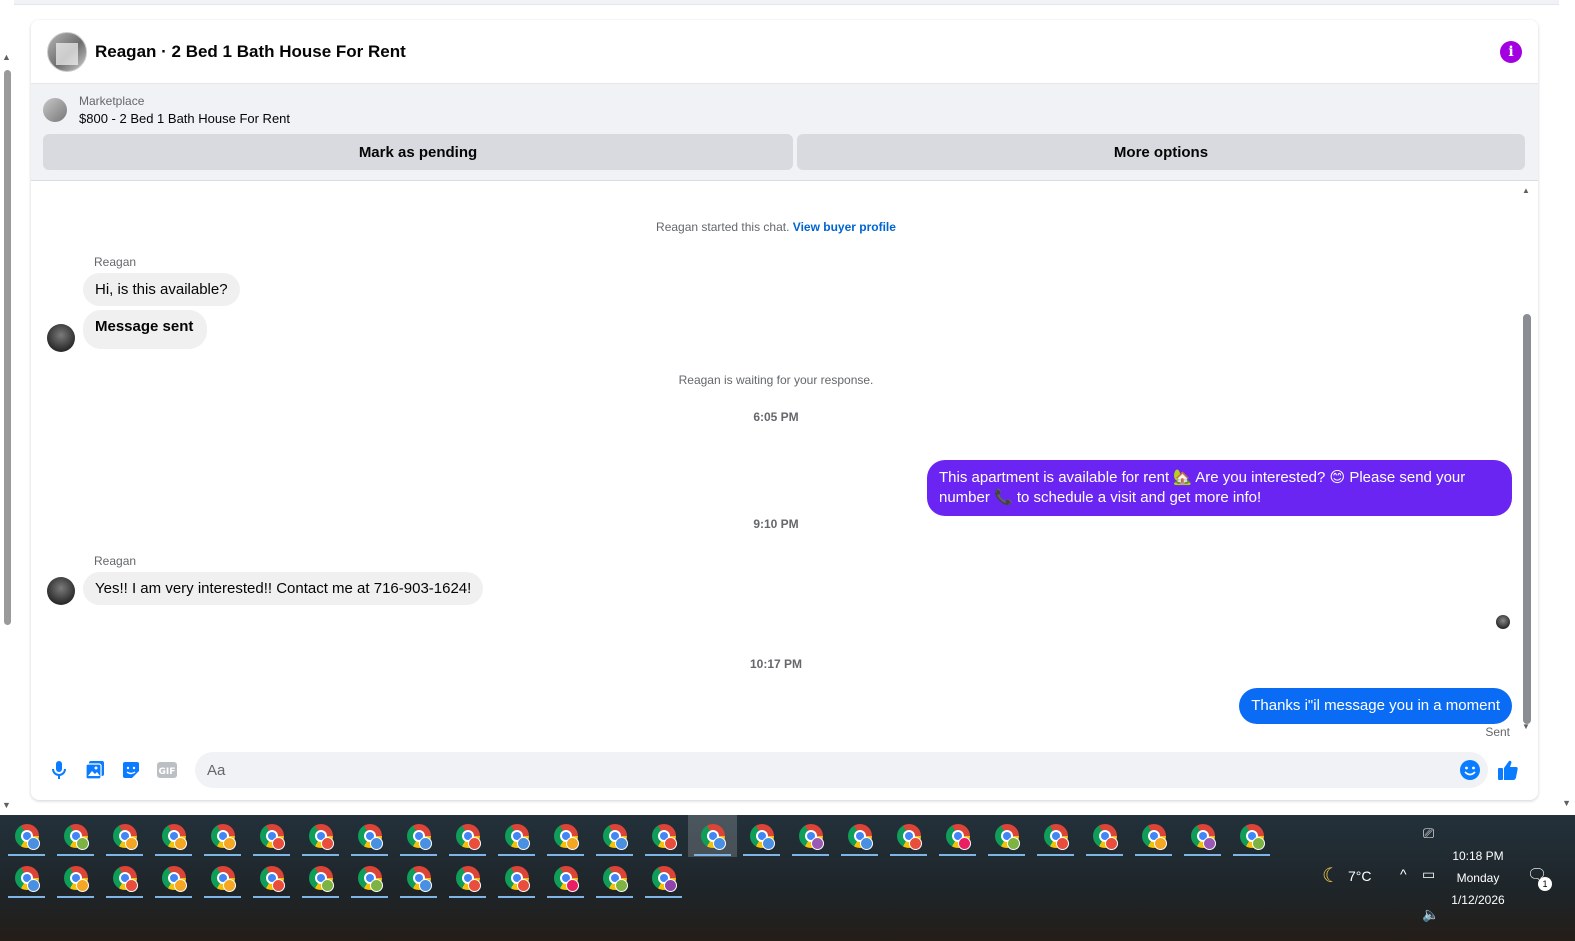 This screenshot has height=941, width=1575. I want to click on clock-day: Monday, so click(1478, 878).